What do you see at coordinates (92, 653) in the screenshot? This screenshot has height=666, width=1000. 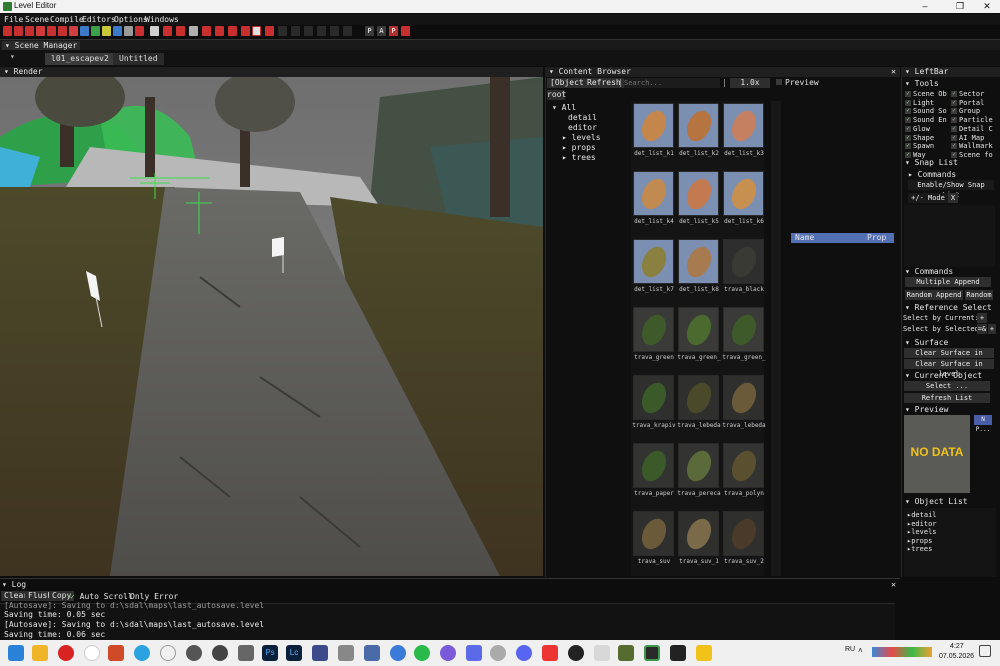 I see `yandex-icon` at bounding box center [92, 653].